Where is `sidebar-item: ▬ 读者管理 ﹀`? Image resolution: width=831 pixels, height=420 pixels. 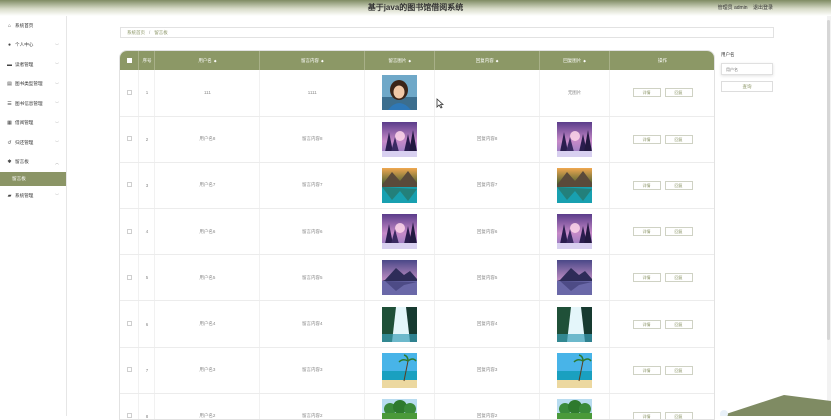 sidebar-item: ▬ 读者管理 ﹀ is located at coordinates (33, 65).